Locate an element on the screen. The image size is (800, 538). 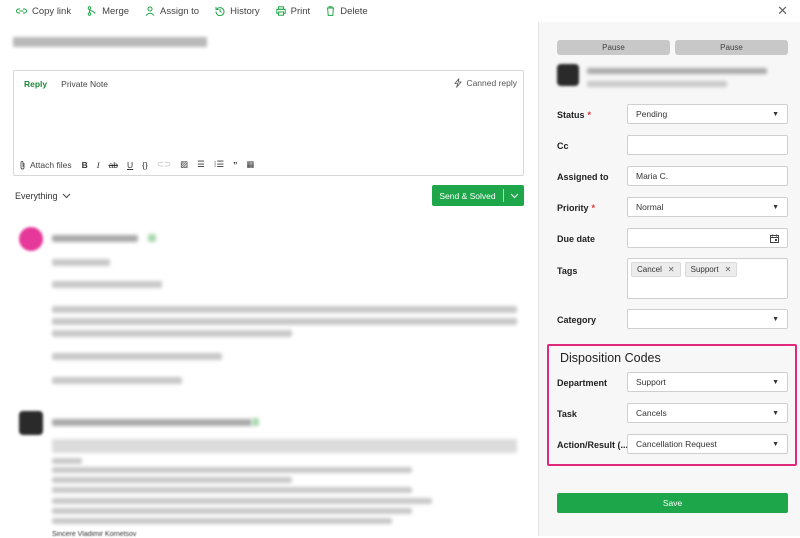
calendar-icon is located at coordinates (774, 238).